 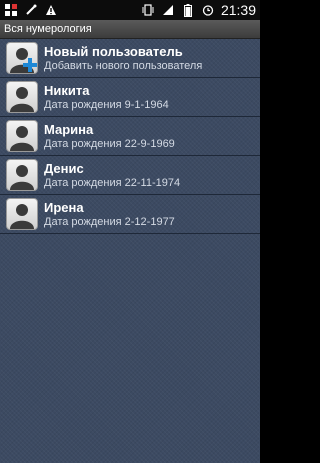 What do you see at coordinates (148, 10) in the screenshot?
I see `vibrate-icon` at bounding box center [148, 10].